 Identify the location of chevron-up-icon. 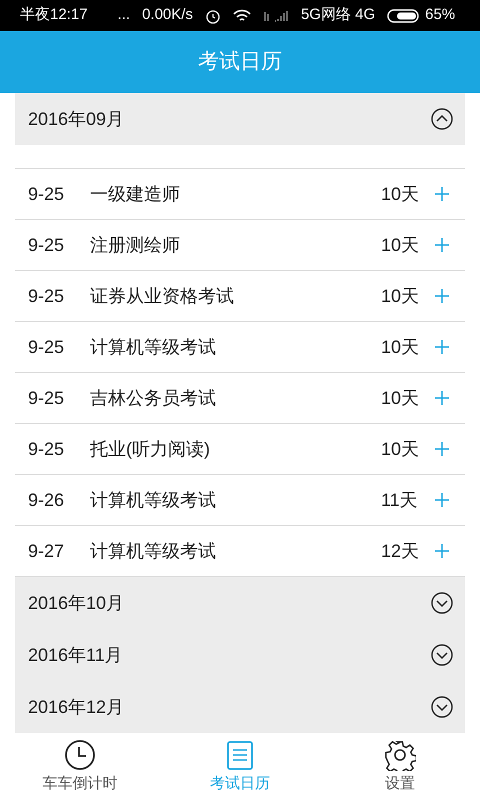
(442, 119).